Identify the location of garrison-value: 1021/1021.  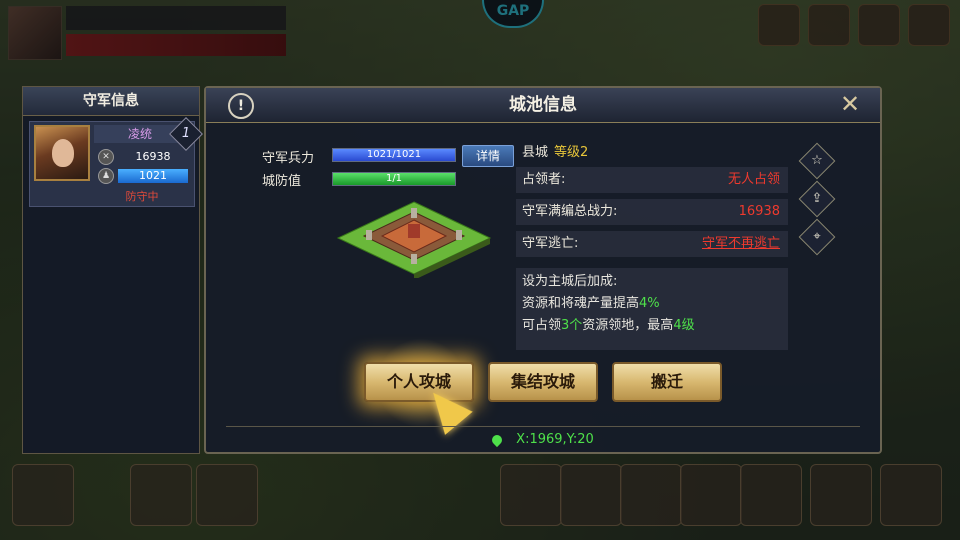
(394, 154).